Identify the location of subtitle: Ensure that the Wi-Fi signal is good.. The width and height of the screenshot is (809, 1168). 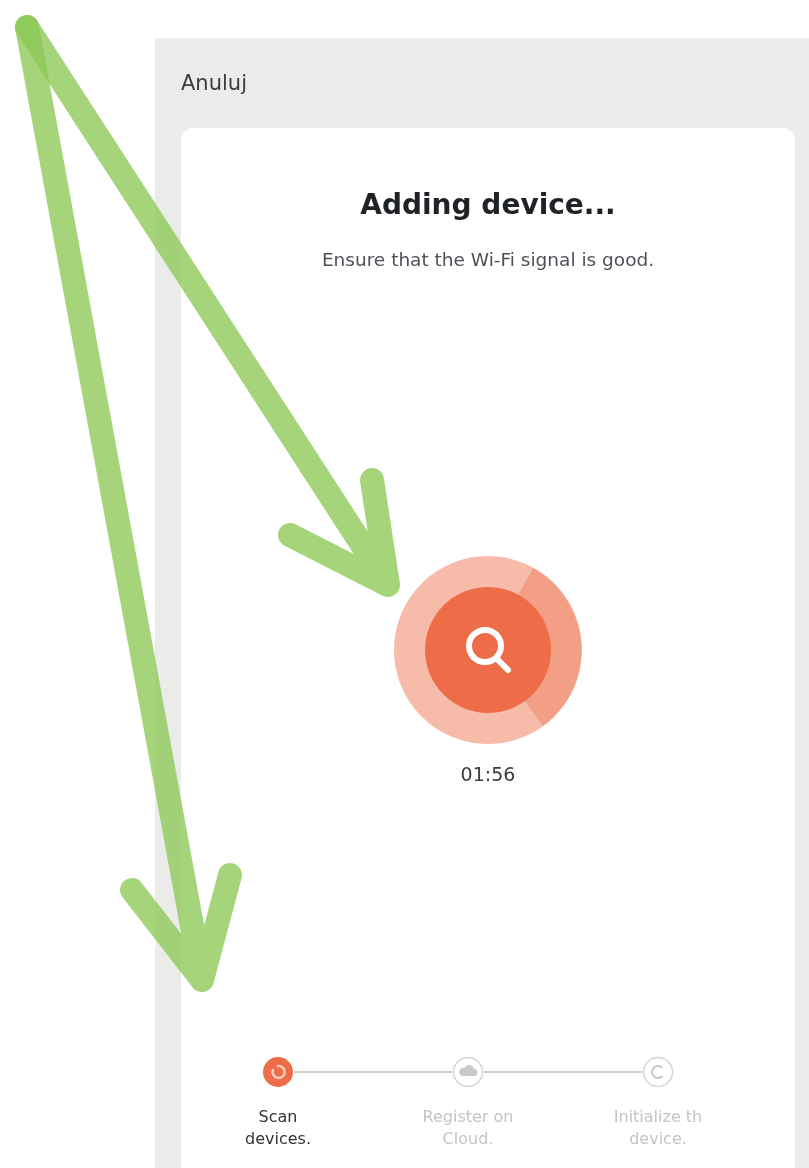
(488, 259).